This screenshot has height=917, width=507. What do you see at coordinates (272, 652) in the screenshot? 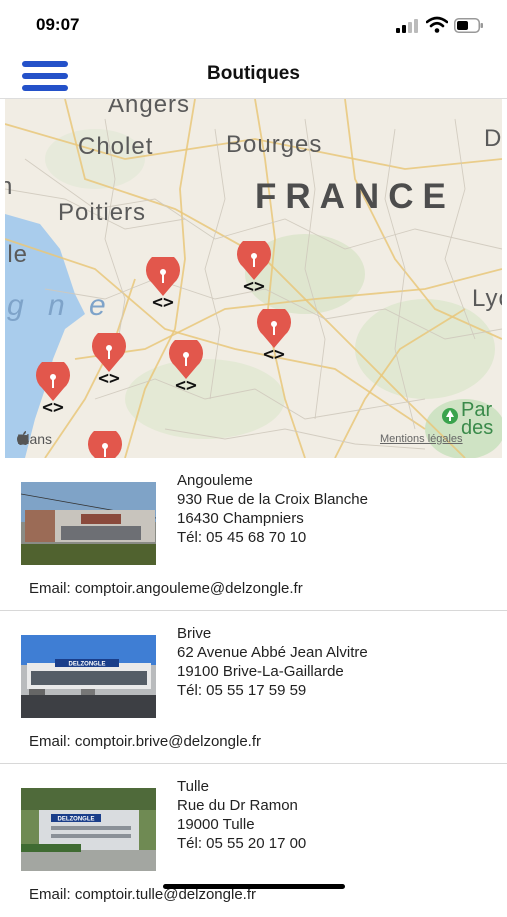
I see `store-street: 62 Avenue Abbé Jean Alvitre` at bounding box center [272, 652].